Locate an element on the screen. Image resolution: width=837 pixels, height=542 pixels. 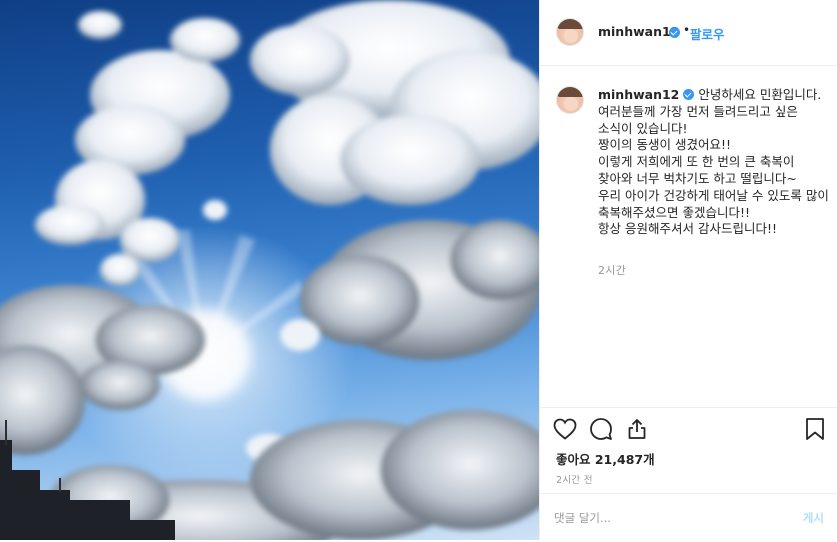
caption-avatar is located at coordinates (570, 100).